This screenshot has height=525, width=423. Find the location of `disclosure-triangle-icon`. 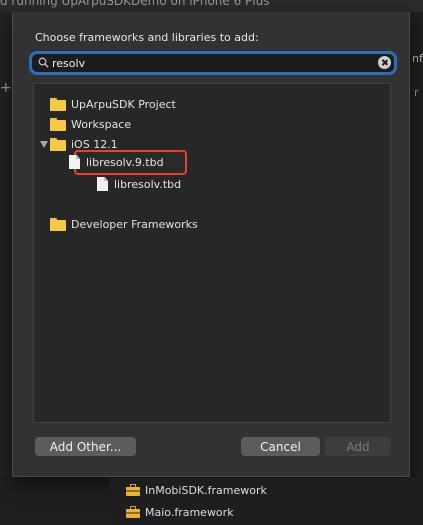

disclosure-triangle-icon is located at coordinates (44, 144).